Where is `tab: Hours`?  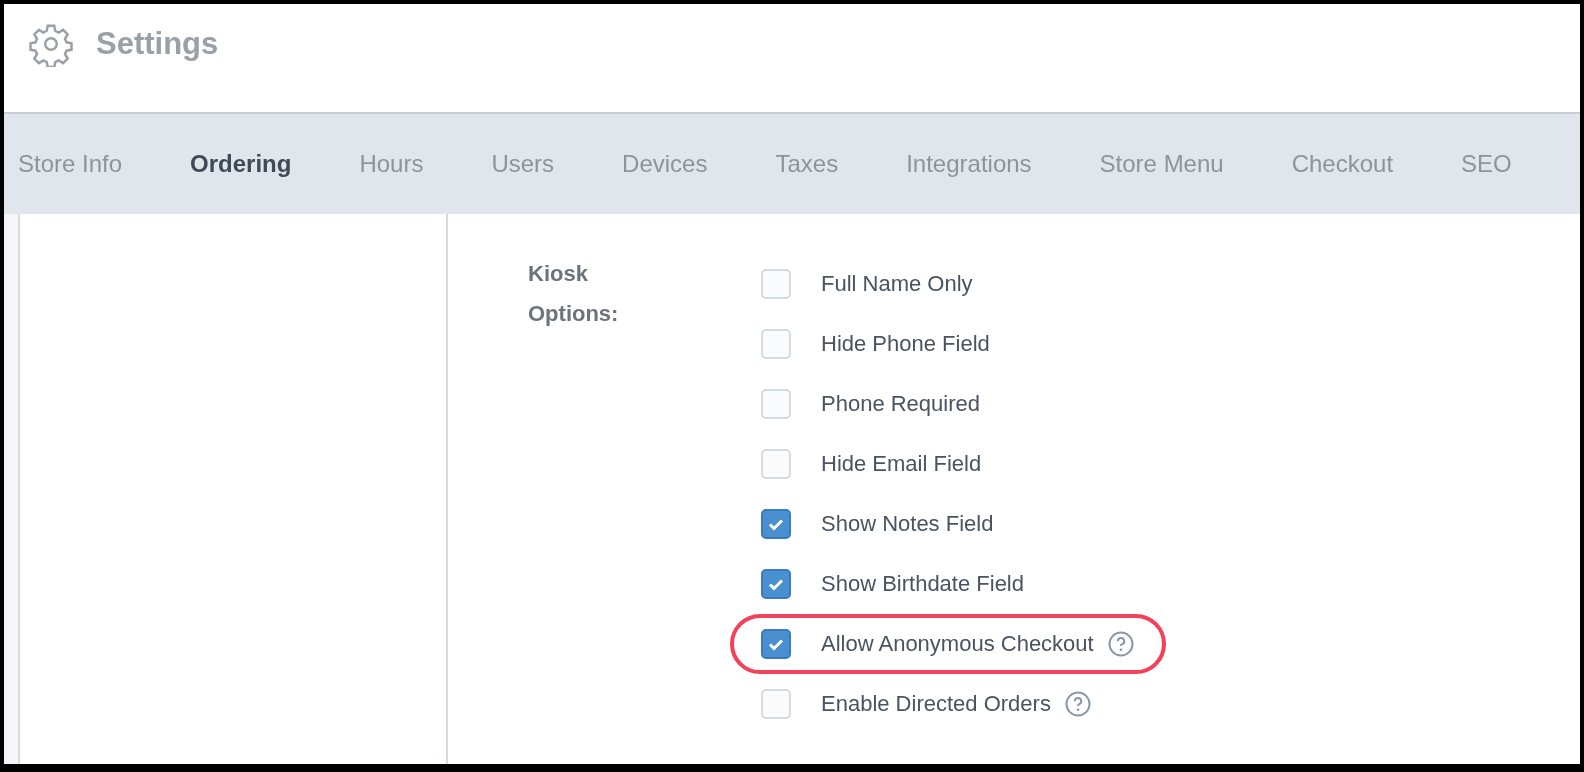
tab: Hours is located at coordinates (391, 164).